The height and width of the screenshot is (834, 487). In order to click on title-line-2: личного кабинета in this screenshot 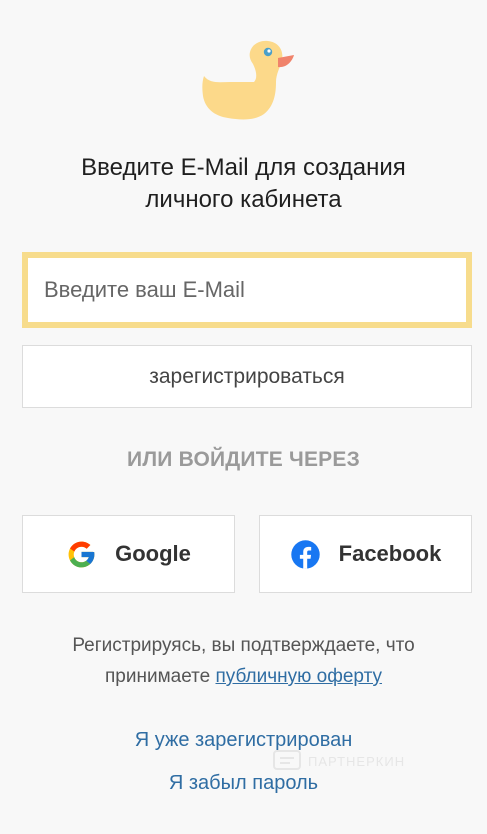, I will do `click(243, 199)`.